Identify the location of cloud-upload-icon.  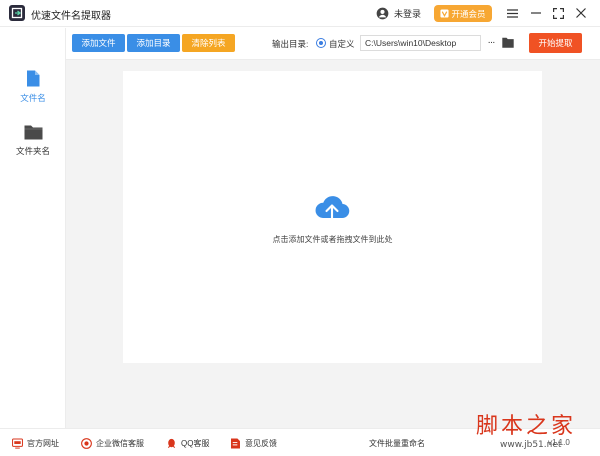
(332, 209).